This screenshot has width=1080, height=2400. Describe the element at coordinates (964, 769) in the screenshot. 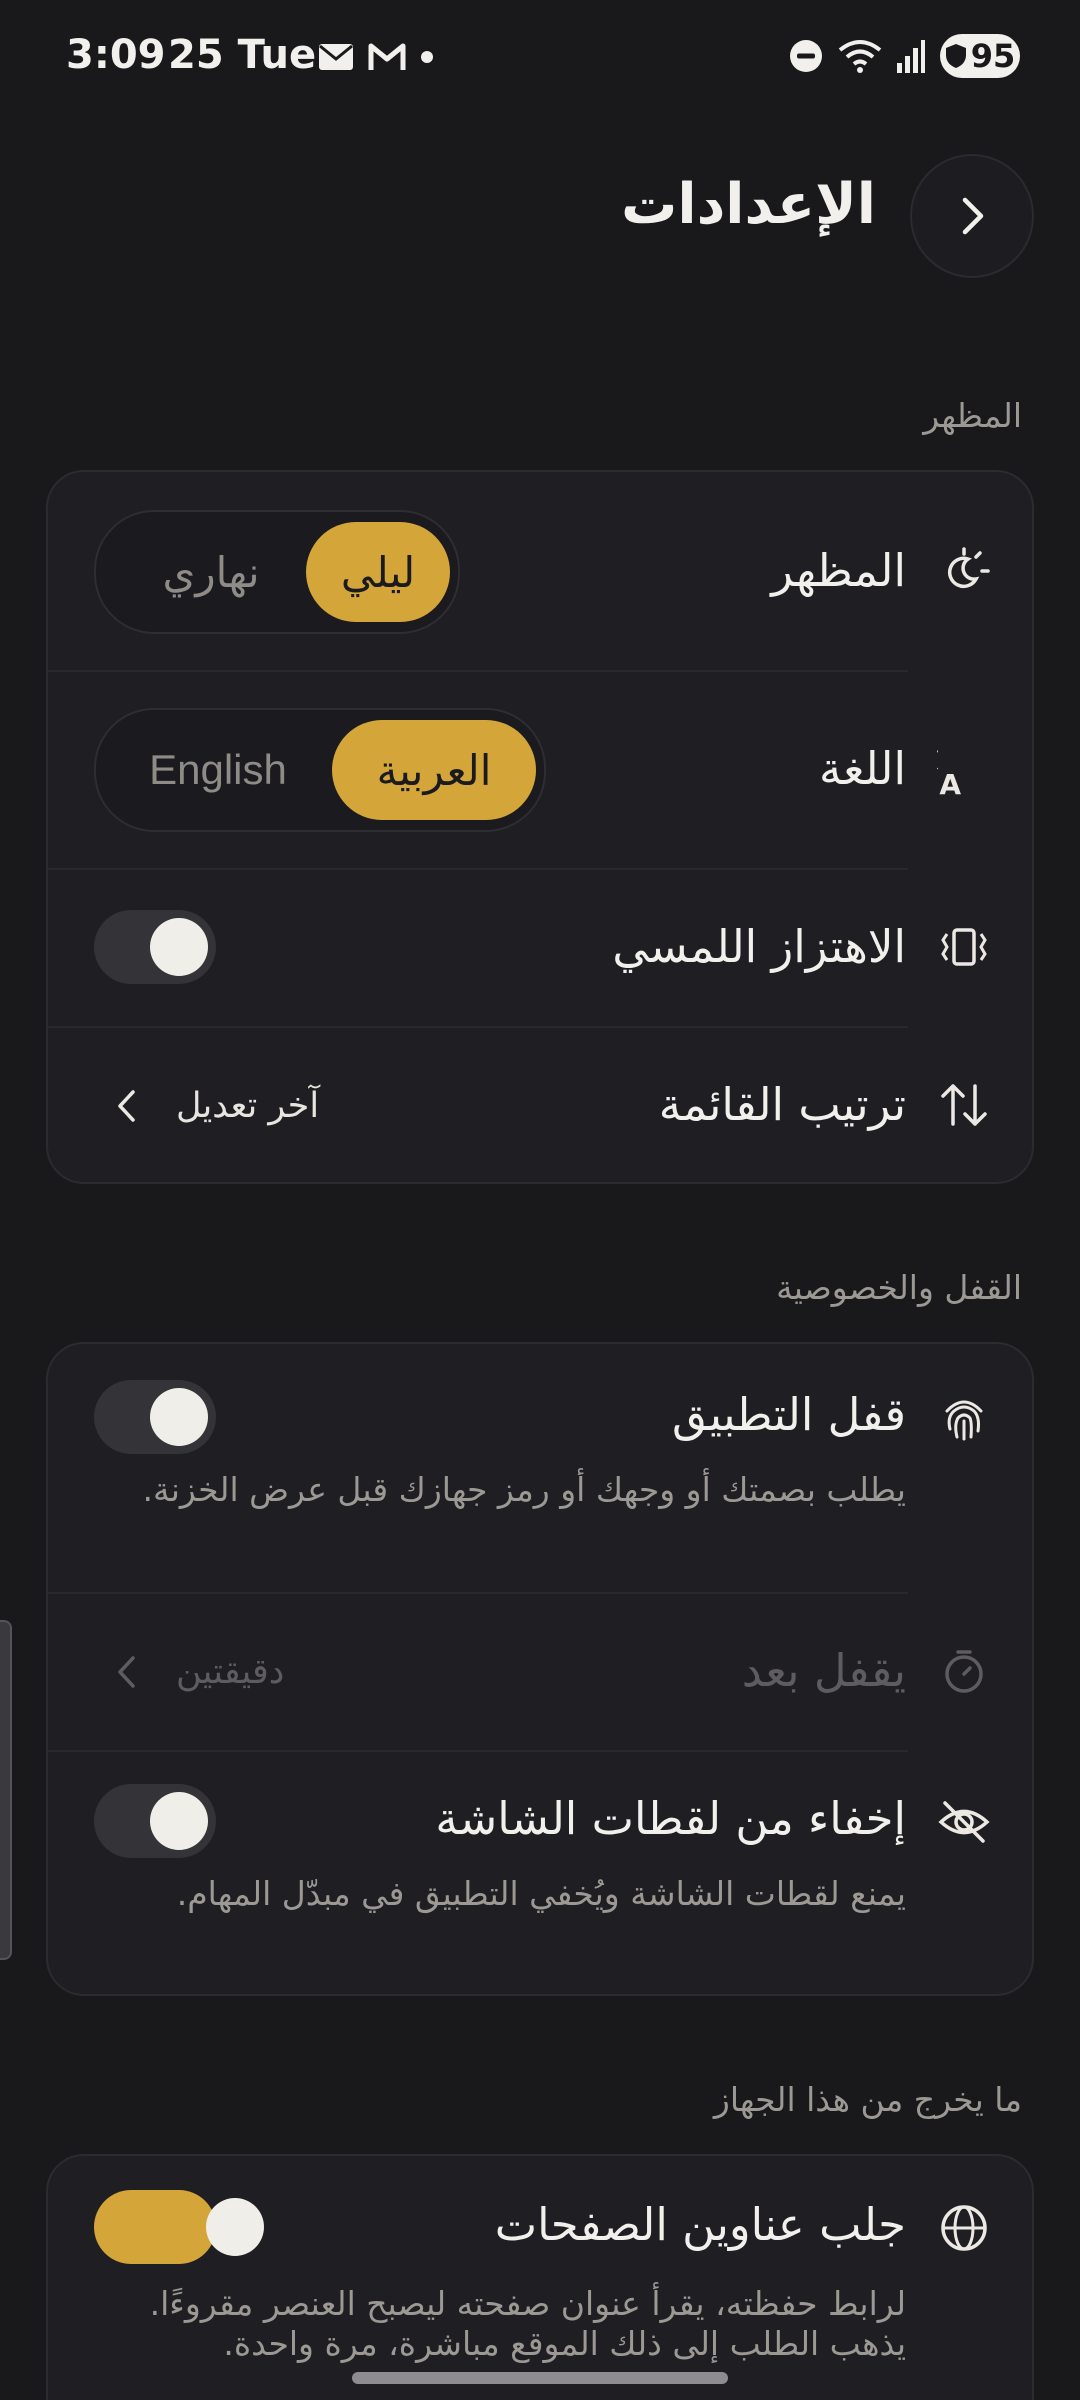

I see `translate-icon: 文A` at that location.